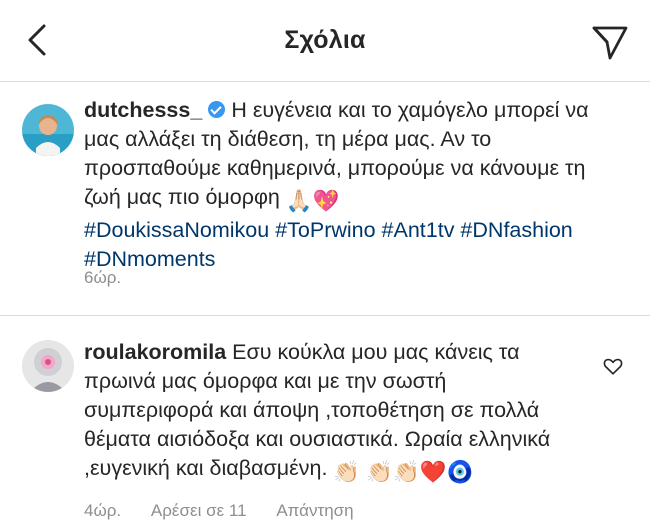 This screenshot has height=531, width=650. What do you see at coordinates (610, 42) in the screenshot?
I see `paper-plane-icon` at bounding box center [610, 42].